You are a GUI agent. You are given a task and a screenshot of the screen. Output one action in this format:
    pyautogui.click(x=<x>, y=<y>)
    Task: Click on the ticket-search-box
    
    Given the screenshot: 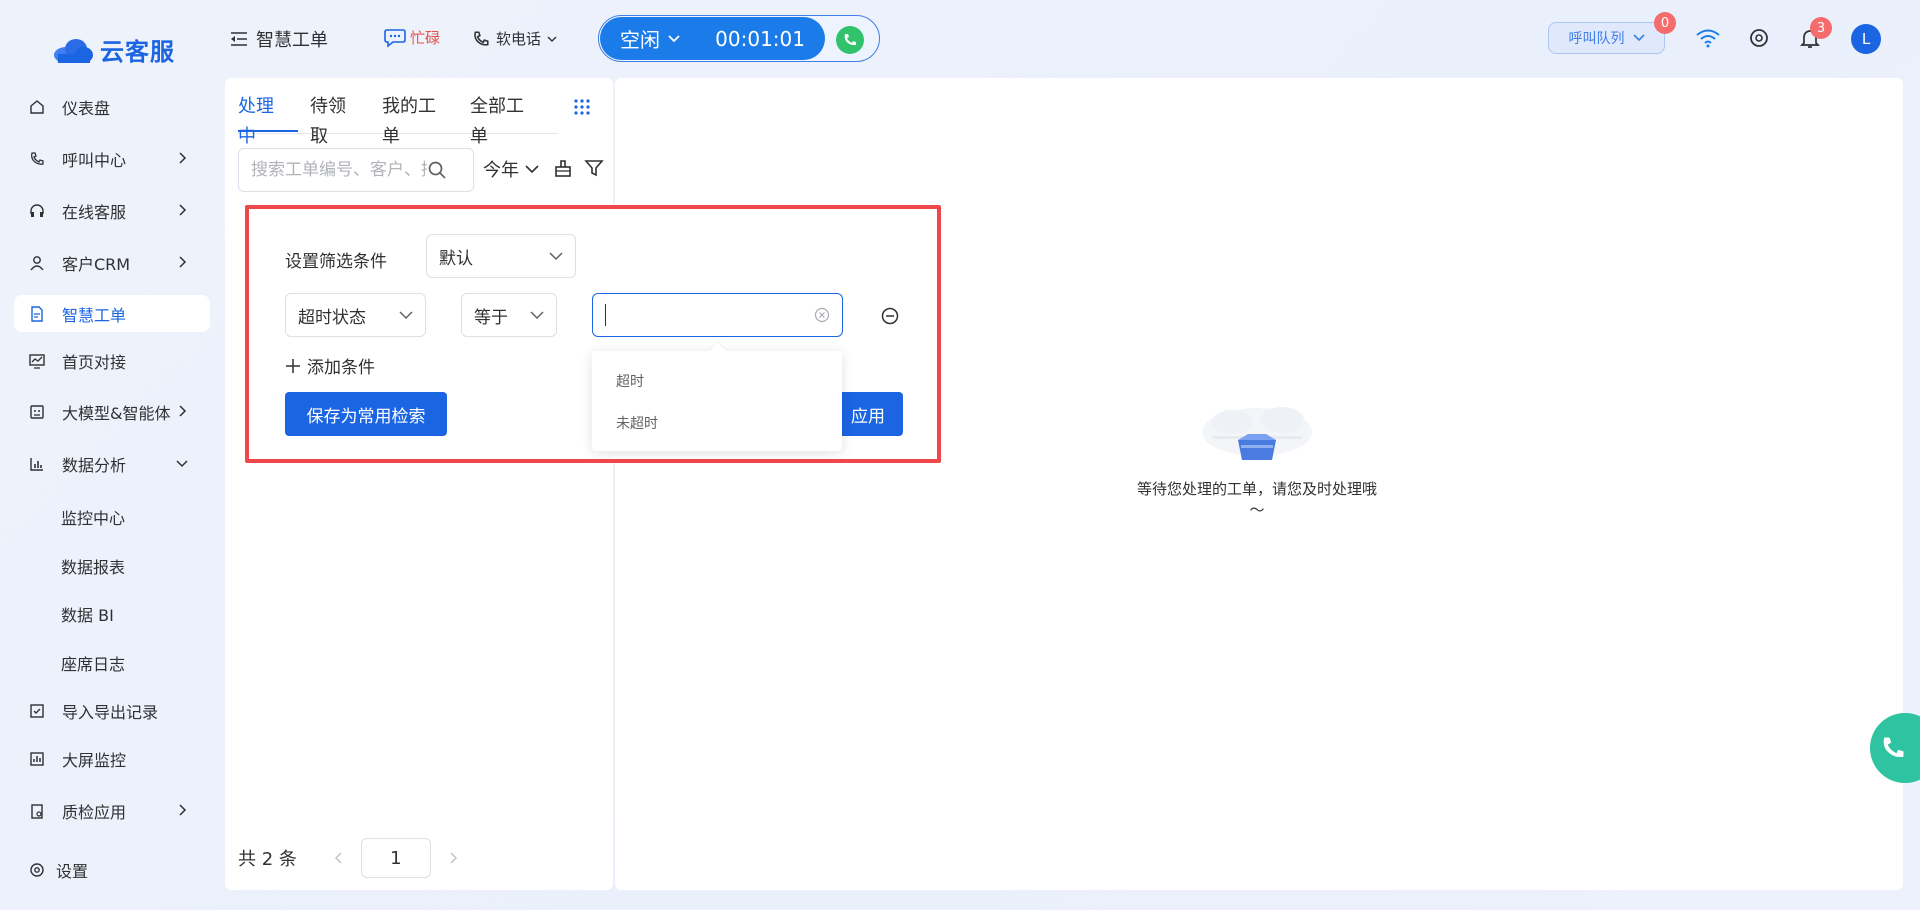 What is the action you would take?
    pyautogui.click(x=356, y=170)
    